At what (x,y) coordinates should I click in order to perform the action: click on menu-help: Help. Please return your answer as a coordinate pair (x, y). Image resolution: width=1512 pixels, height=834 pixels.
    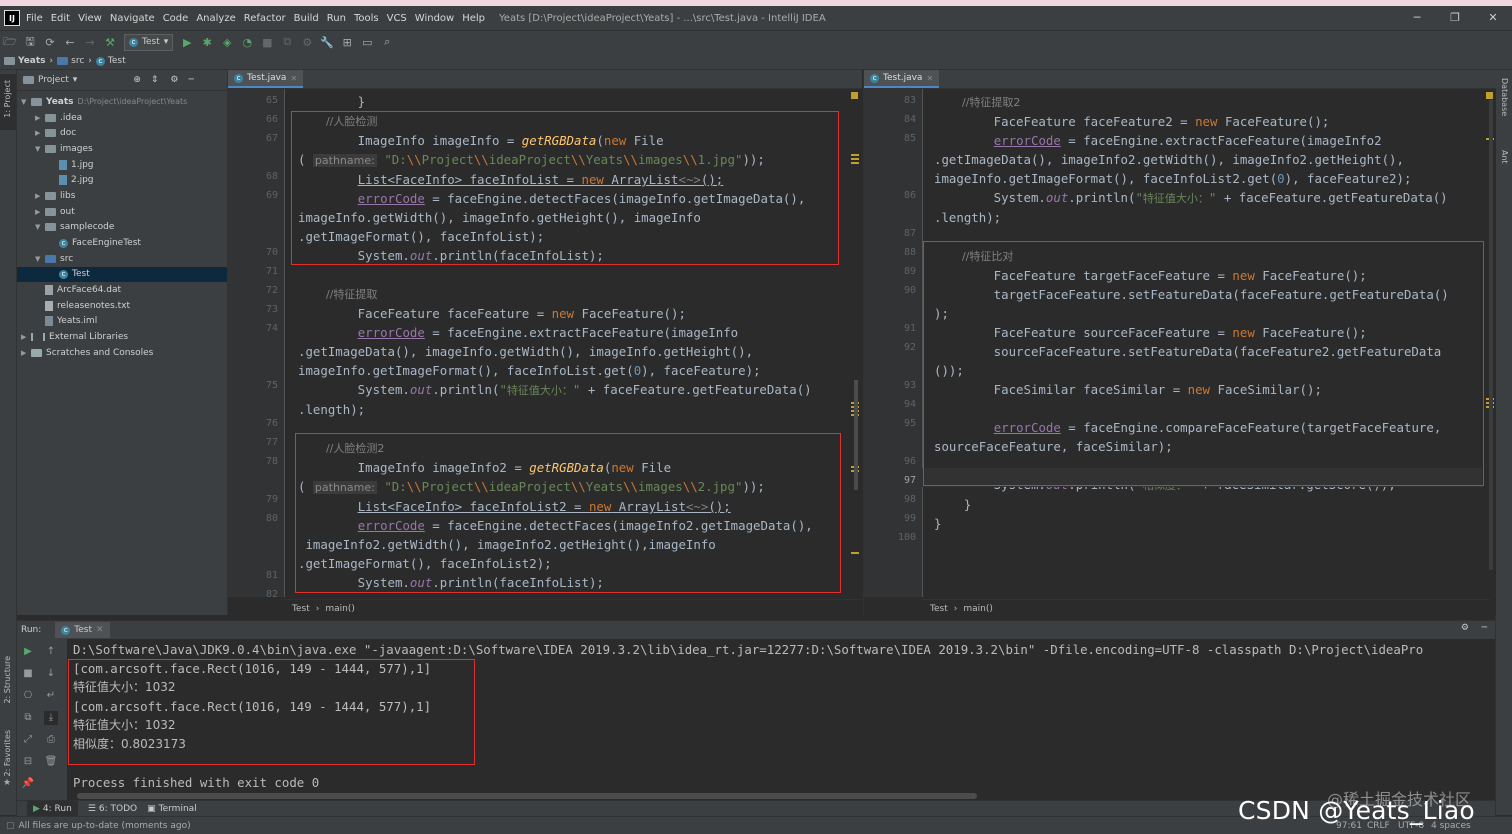
    Looking at the image, I should click on (473, 18).